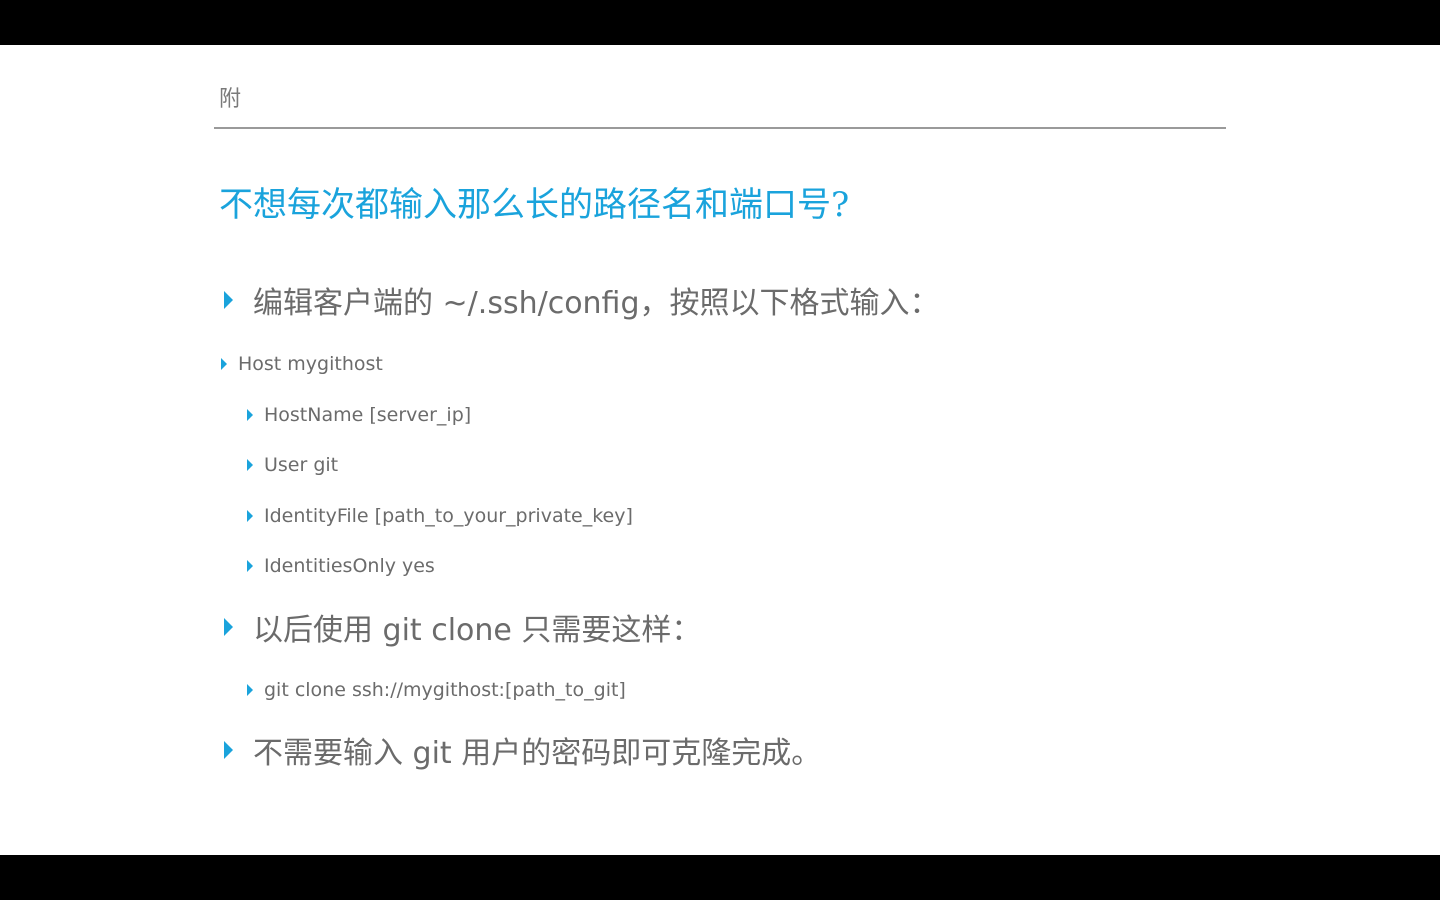  What do you see at coordinates (301, 465) in the screenshot?
I see `bullet-text: User git` at bounding box center [301, 465].